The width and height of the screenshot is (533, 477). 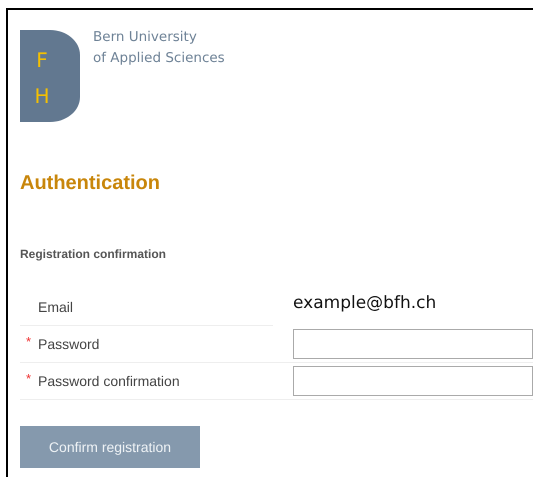 I want to click on field-label: Email, so click(x=56, y=307).